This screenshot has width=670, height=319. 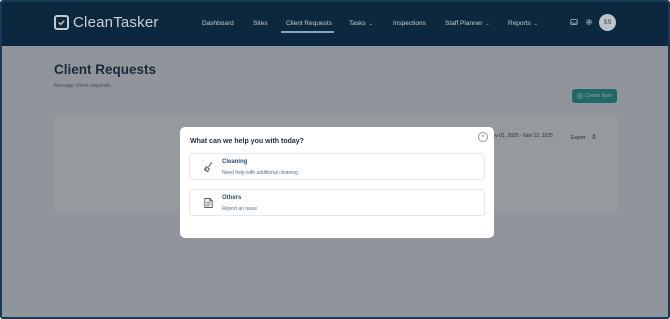 What do you see at coordinates (337, 202) in the screenshot?
I see `option-others: Others Report an issue` at bounding box center [337, 202].